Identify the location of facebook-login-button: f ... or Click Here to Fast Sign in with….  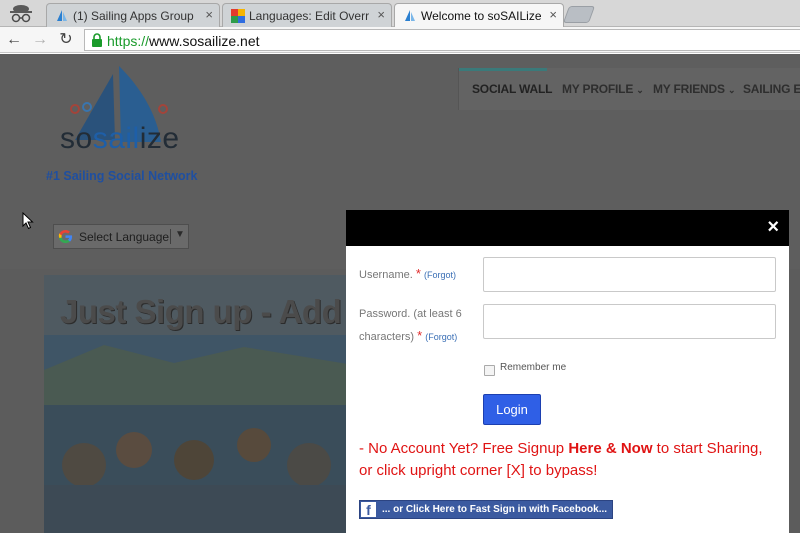
(486, 509).